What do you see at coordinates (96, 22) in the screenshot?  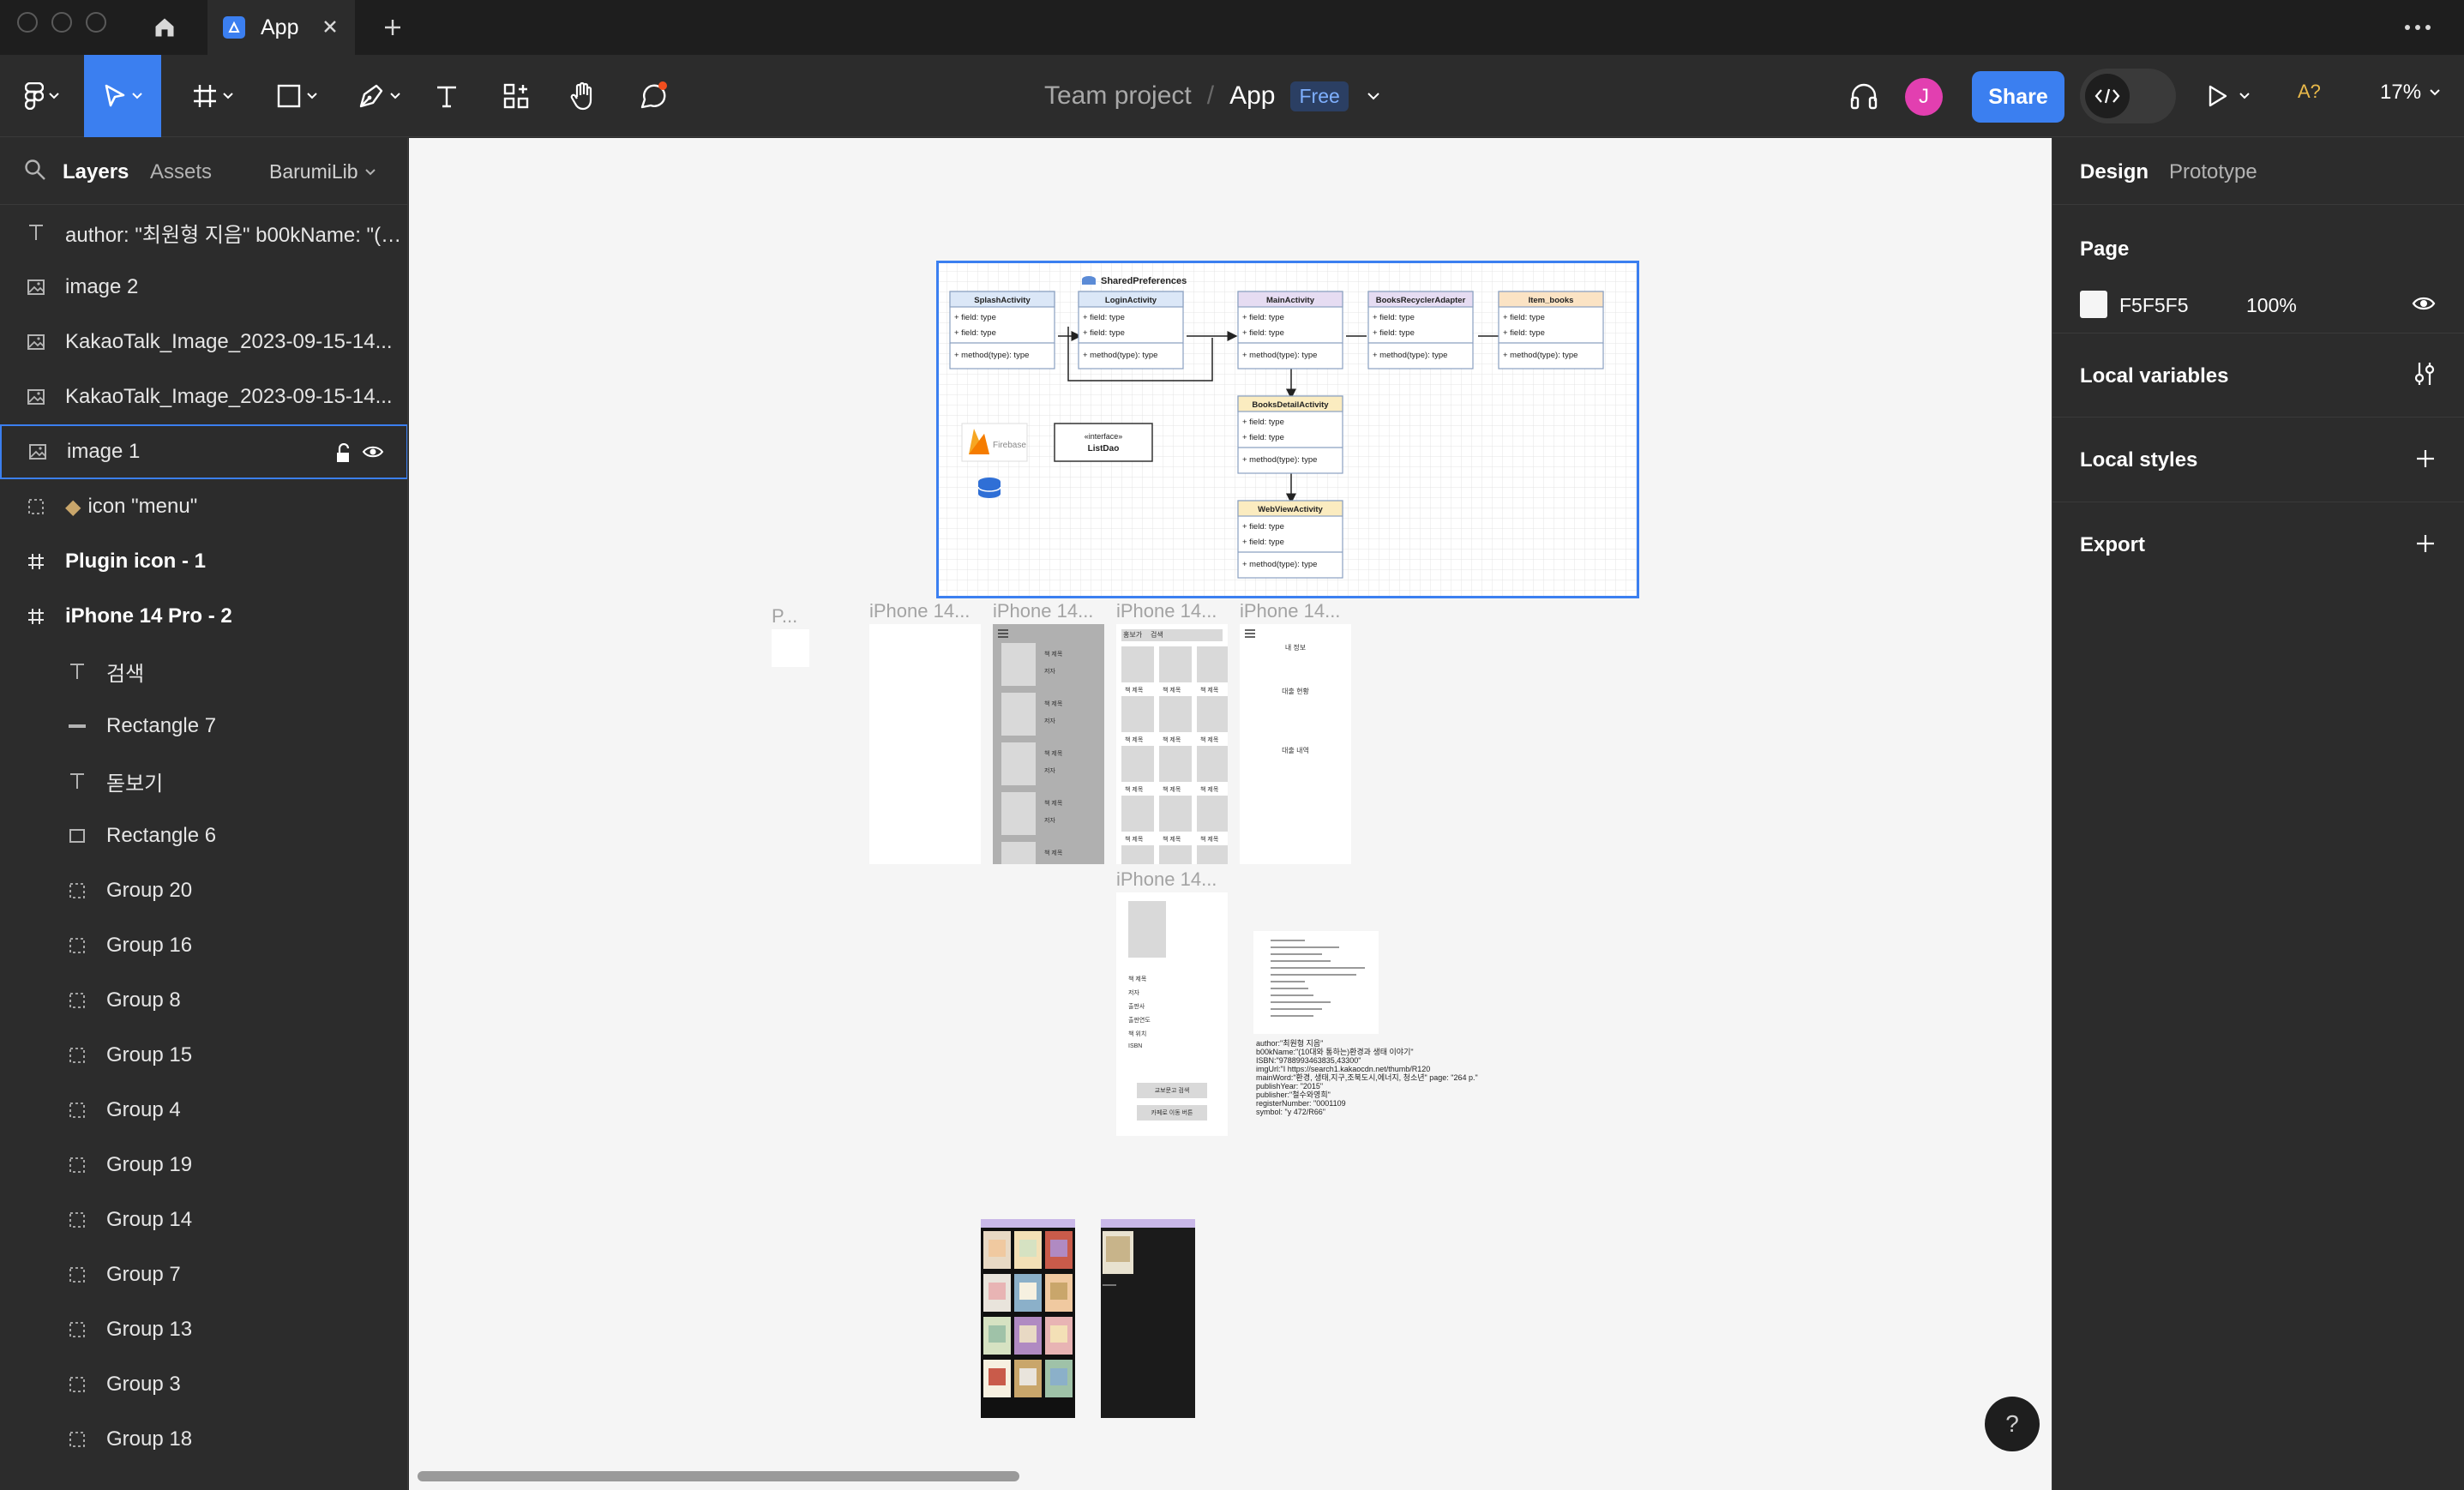 I see `window-maximize-dot` at bounding box center [96, 22].